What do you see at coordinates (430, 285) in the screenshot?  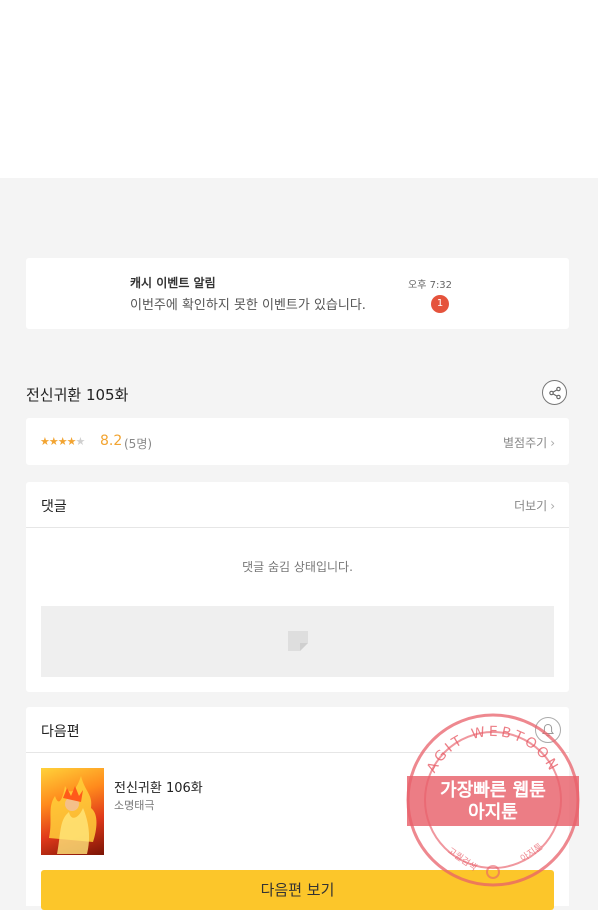 I see `notification-time: 오후 7:32` at bounding box center [430, 285].